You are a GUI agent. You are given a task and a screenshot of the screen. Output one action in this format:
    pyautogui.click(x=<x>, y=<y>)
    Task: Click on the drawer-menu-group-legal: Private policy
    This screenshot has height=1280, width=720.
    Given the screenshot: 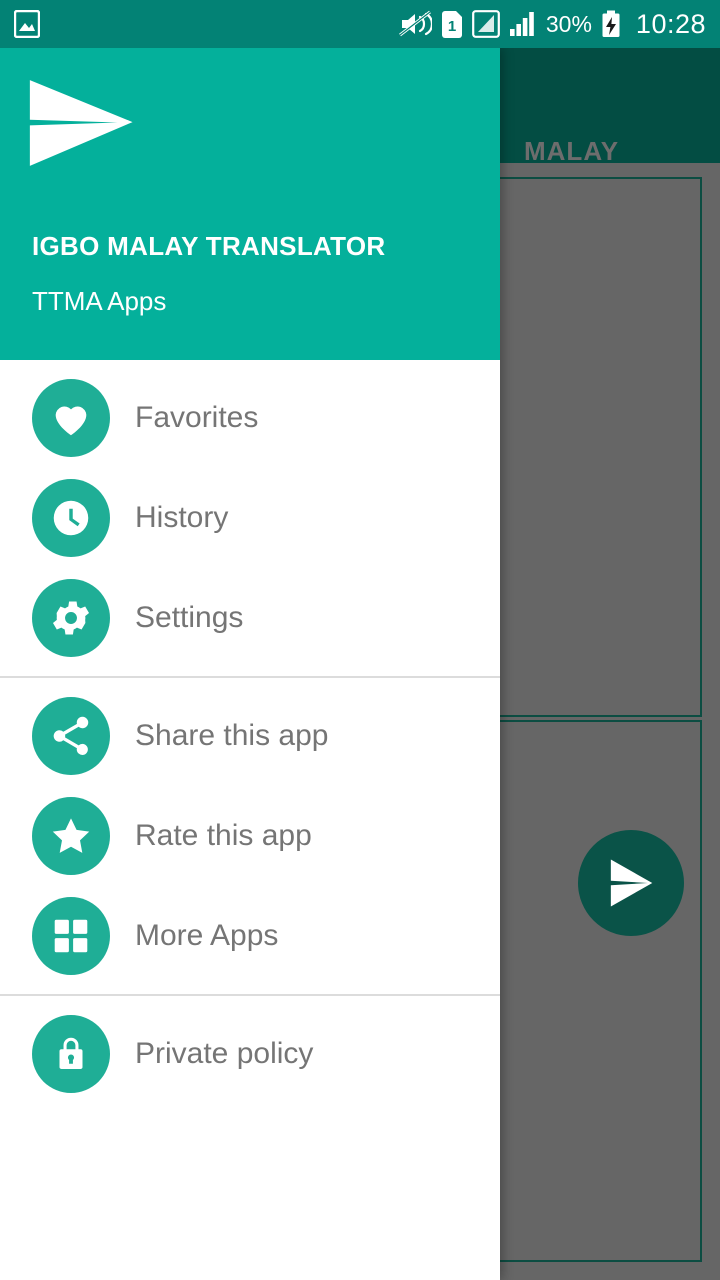 What is the action you would take?
    pyautogui.click(x=250, y=1054)
    